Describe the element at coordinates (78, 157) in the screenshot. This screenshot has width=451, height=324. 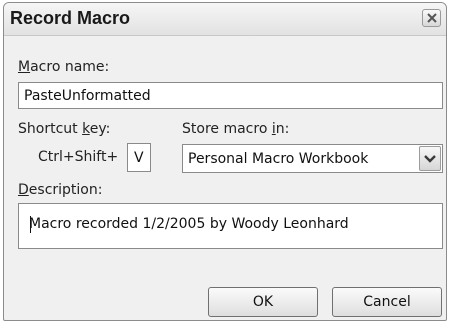
I see `shortcut-prefix-label: Ctrl+Shift+` at that location.